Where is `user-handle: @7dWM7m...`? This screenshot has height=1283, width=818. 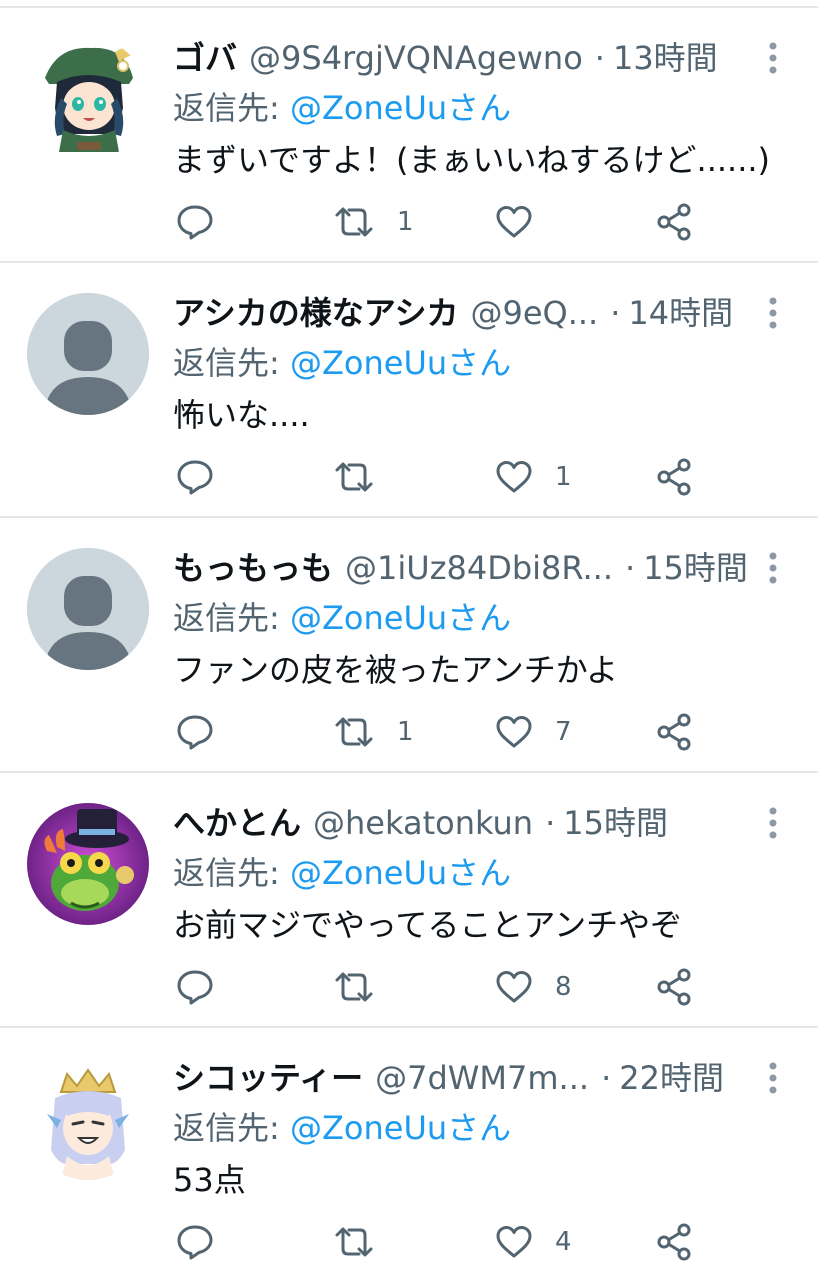 user-handle: @7dWM7m... is located at coordinates (482, 1078).